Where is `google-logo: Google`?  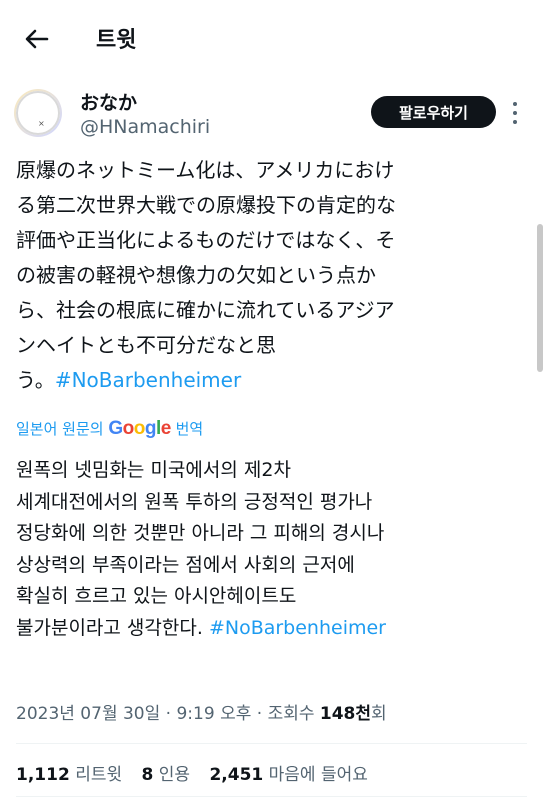
google-logo: Google is located at coordinates (139, 428).